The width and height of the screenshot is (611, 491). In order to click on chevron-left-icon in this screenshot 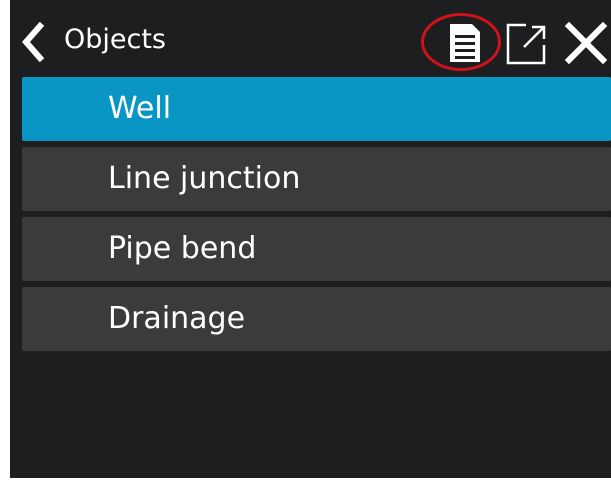, I will do `click(33, 42)`.